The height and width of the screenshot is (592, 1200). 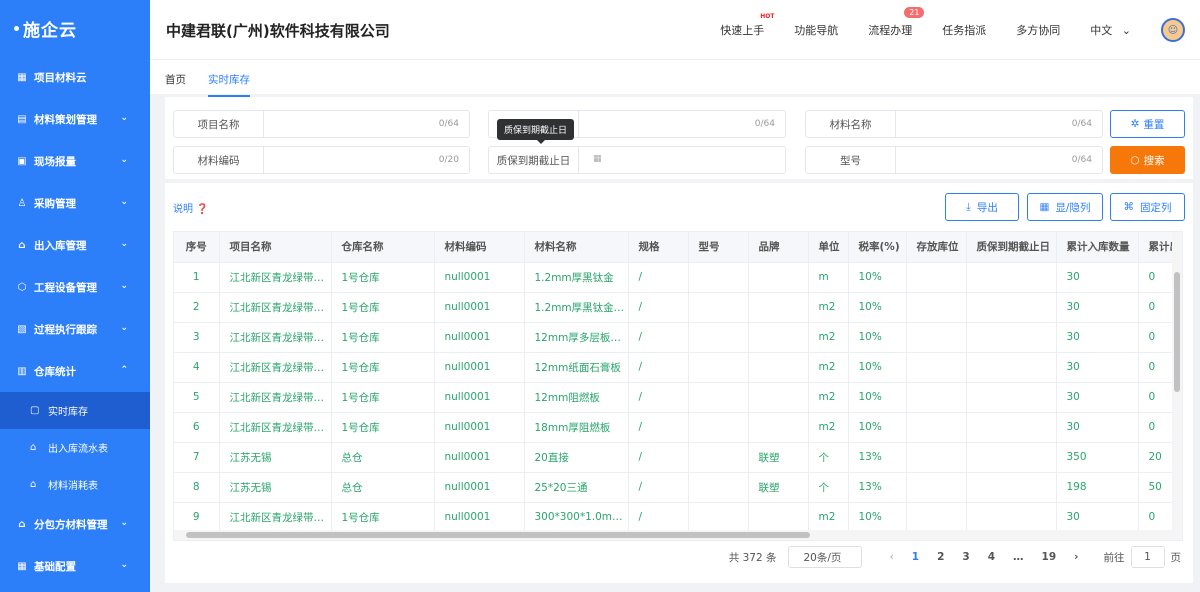 I want to click on logo-text: 施企云, so click(x=50, y=30).